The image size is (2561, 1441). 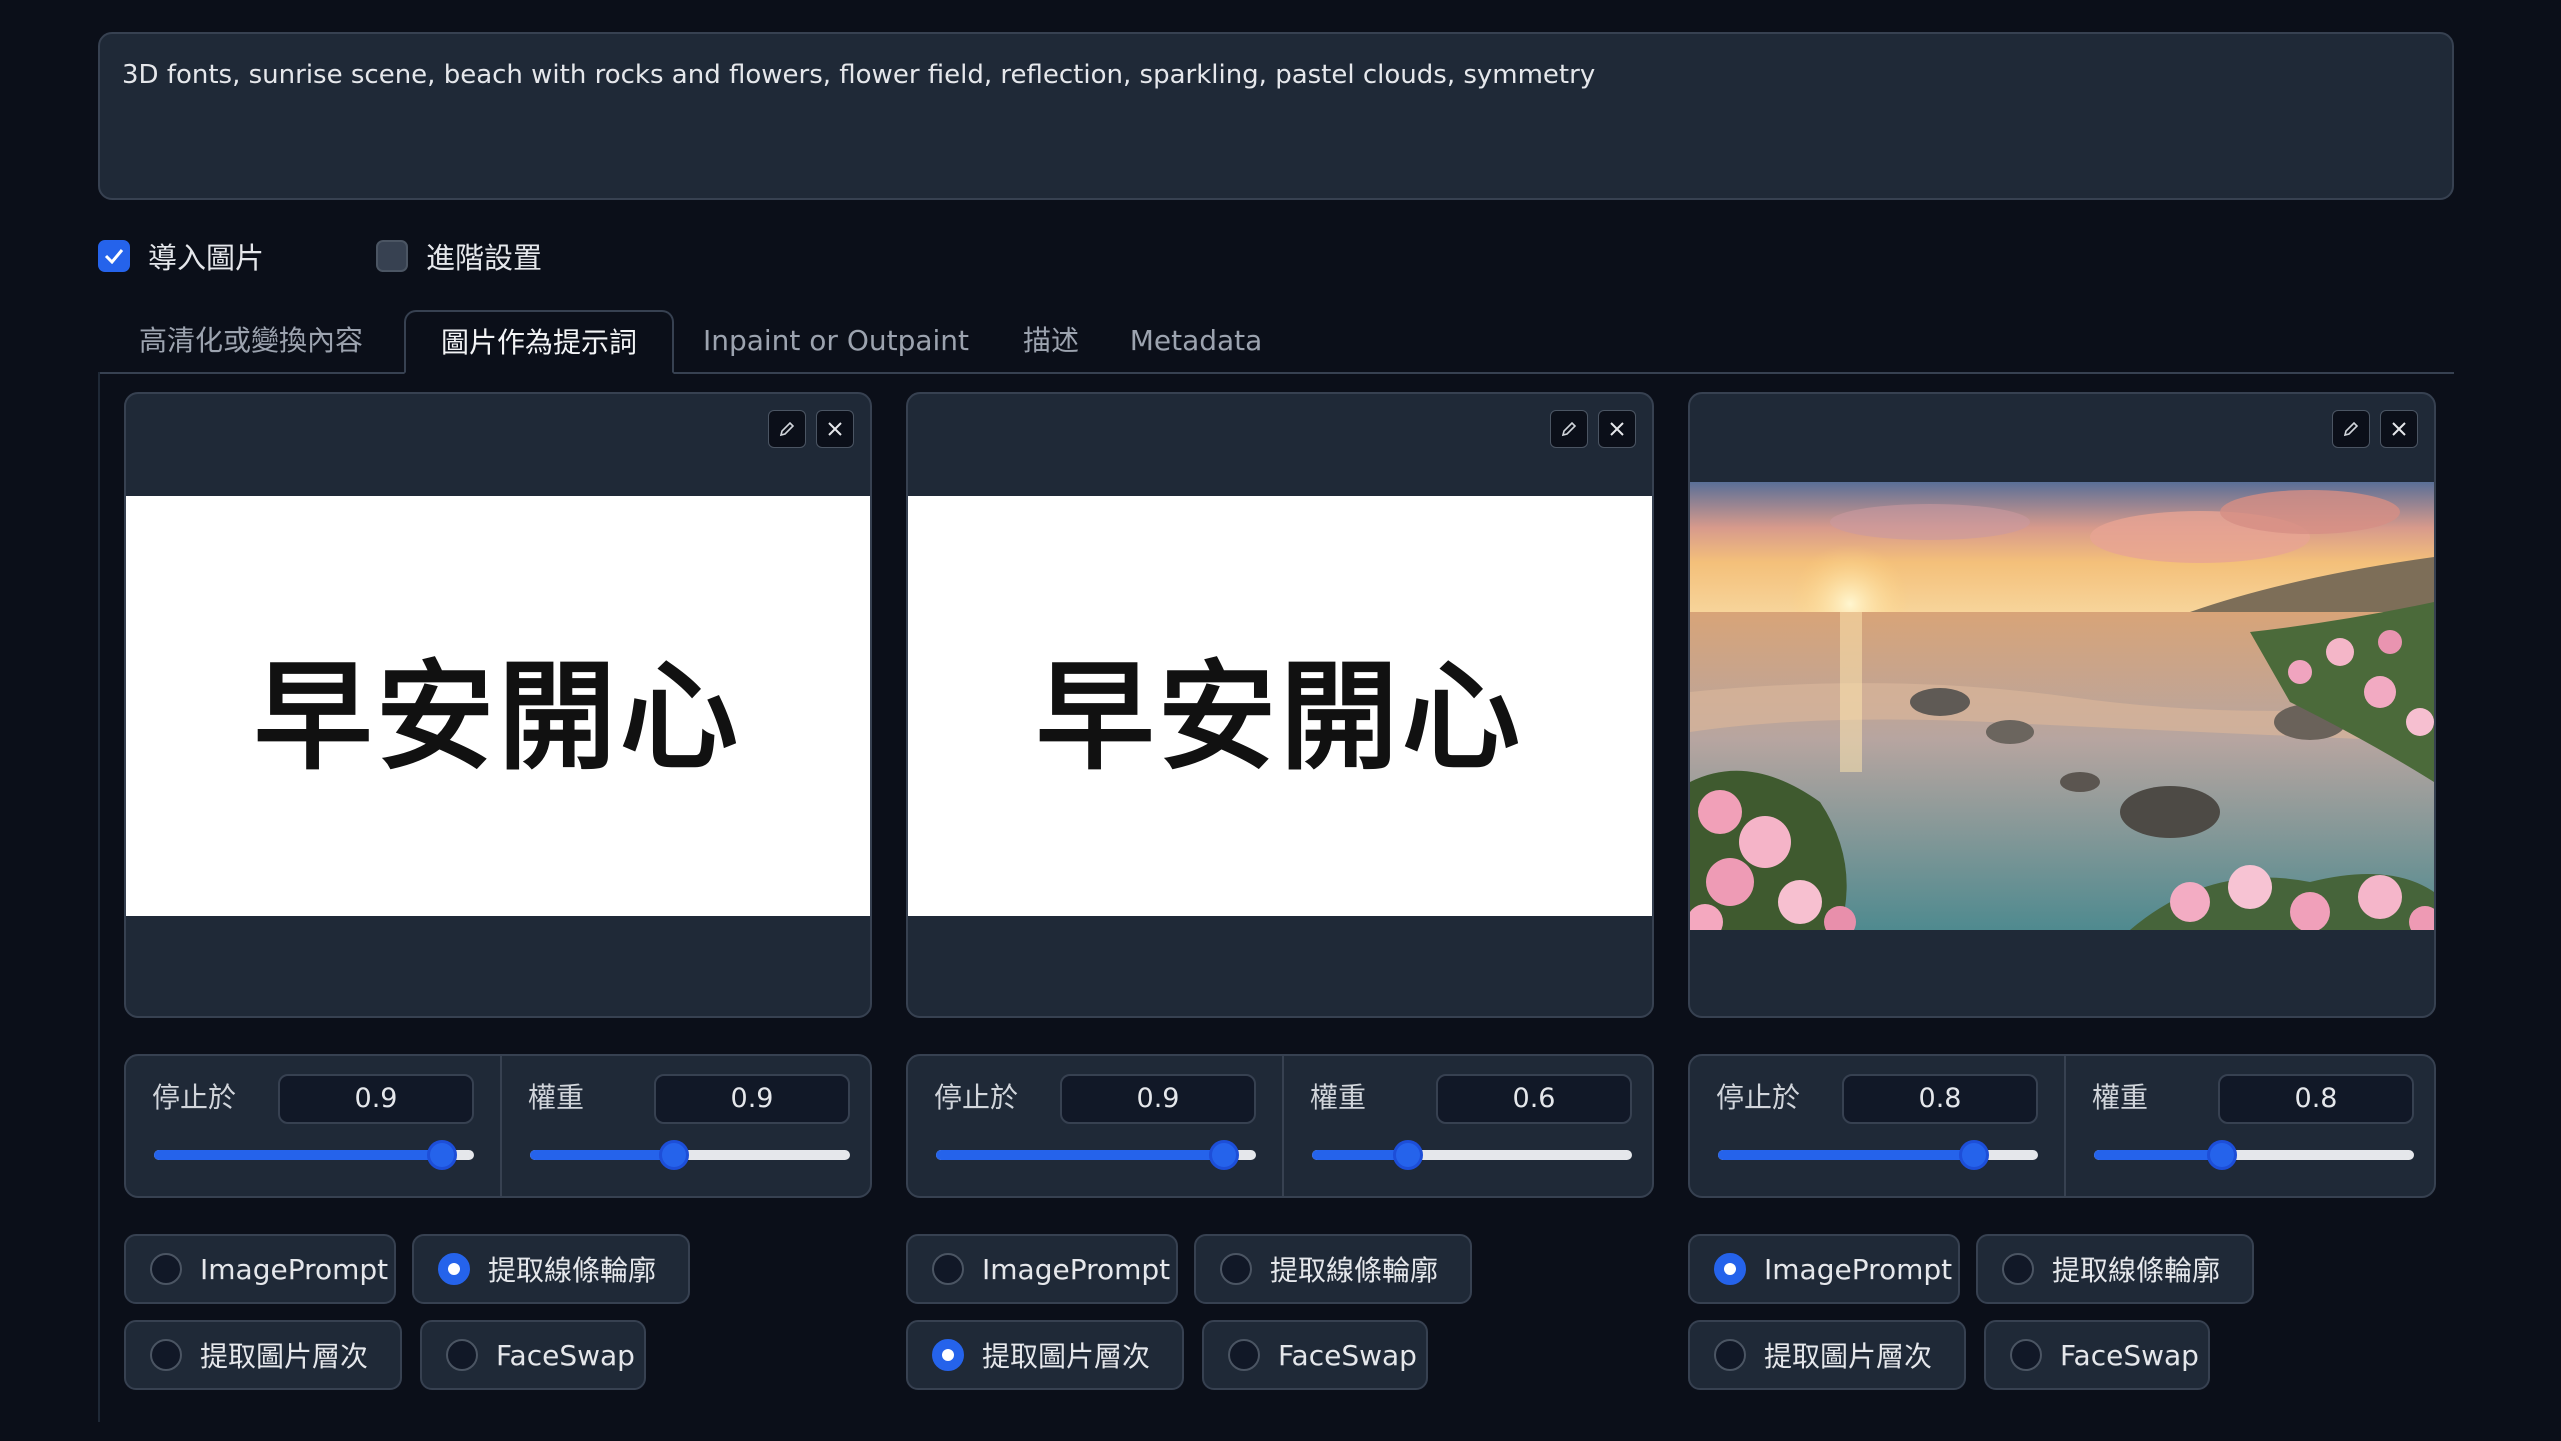 I want to click on weight-input: 0.8, so click(x=2316, y=1099).